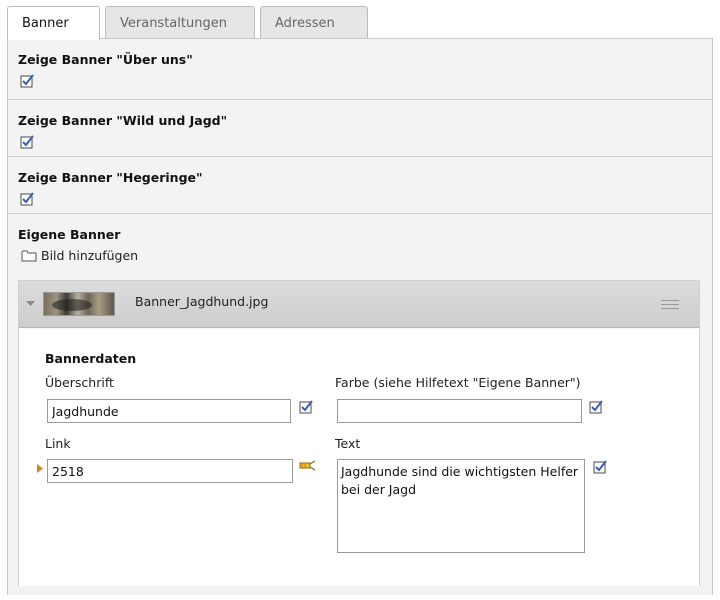 The height and width of the screenshot is (600, 720). What do you see at coordinates (53, 23) in the screenshot?
I see `tab-banner: Banner` at bounding box center [53, 23].